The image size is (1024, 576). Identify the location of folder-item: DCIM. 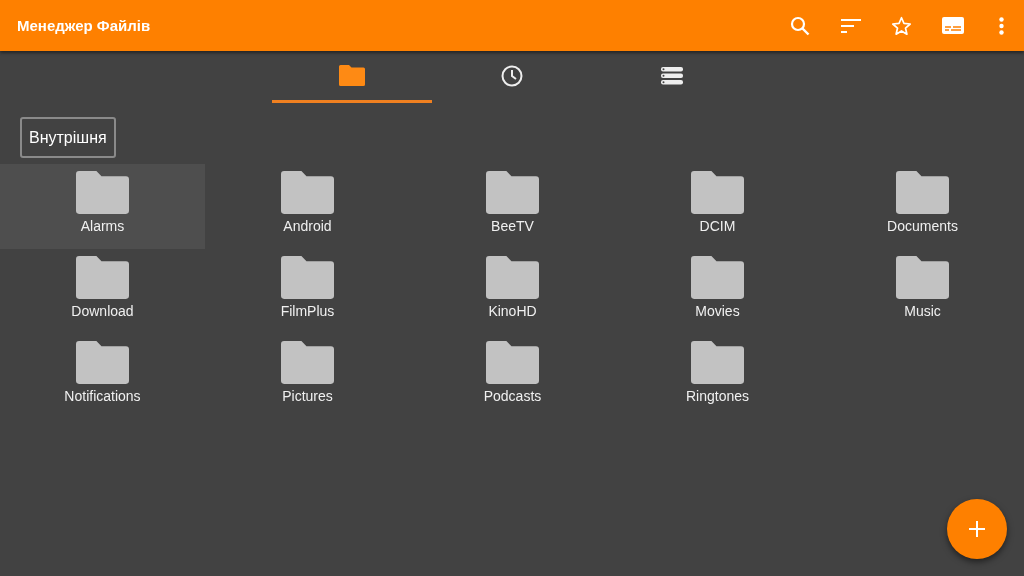
(717, 206).